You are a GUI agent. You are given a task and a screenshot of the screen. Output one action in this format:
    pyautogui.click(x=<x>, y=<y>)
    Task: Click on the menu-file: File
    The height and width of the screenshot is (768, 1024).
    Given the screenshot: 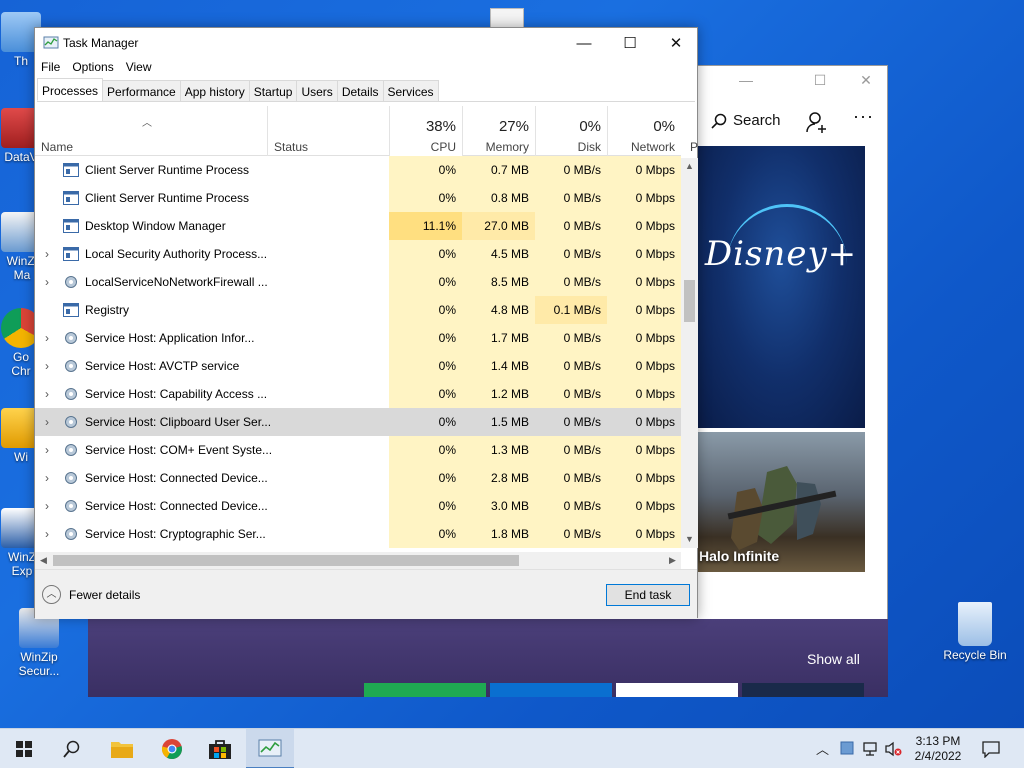 What is the action you would take?
    pyautogui.click(x=50, y=68)
    